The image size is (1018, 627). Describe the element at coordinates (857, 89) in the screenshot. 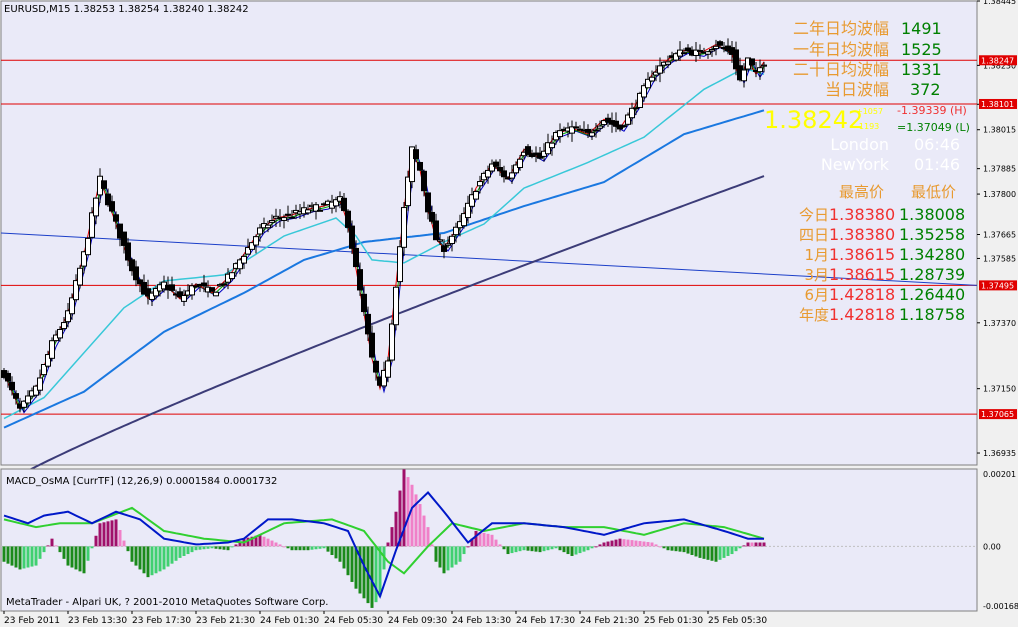

I see `amplitude-label: 当日波幅` at that location.